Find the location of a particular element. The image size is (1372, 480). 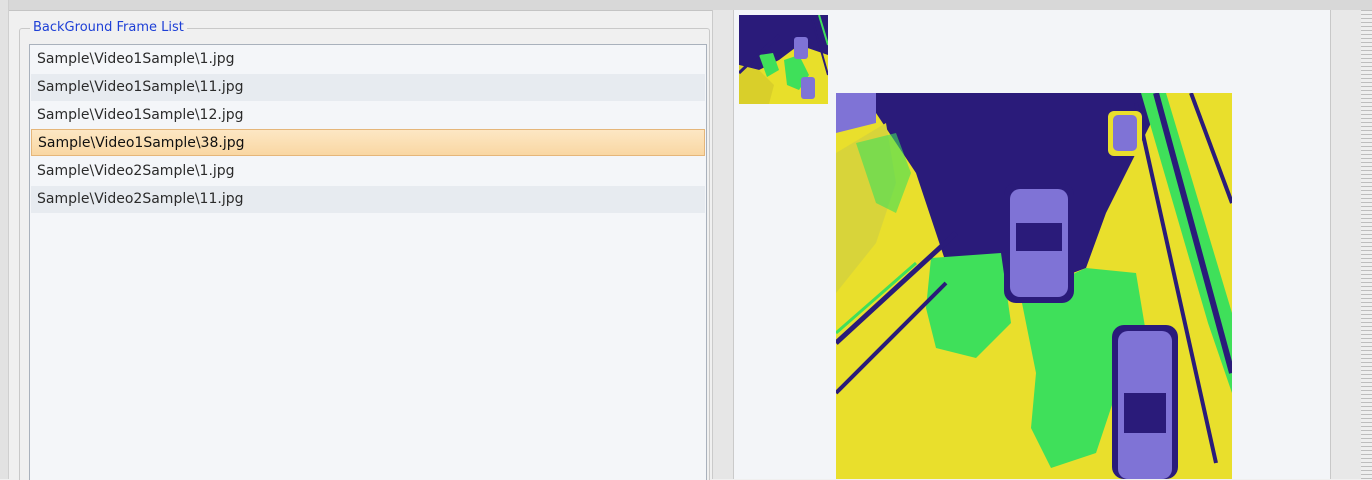

list-item: Sample\Video2Sample\1.jpg is located at coordinates (368, 171).